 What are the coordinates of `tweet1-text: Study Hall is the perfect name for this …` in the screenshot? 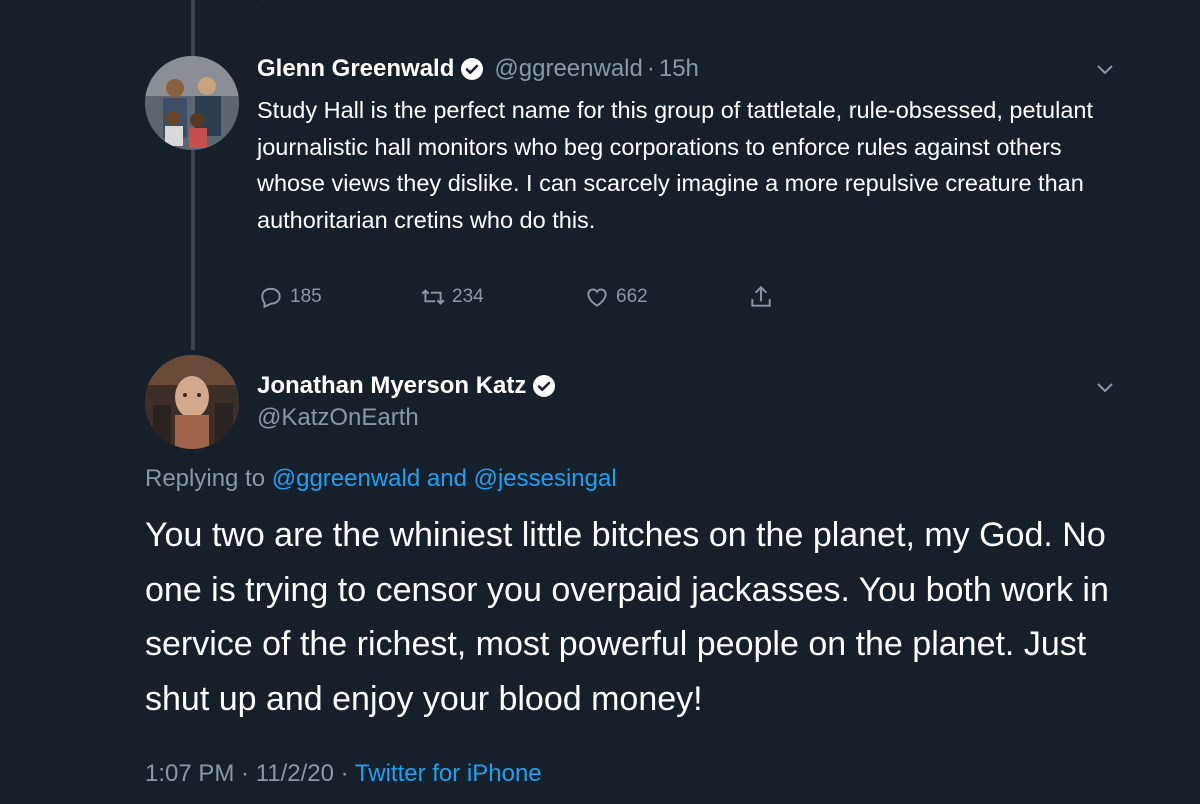 It's located at (675, 165).